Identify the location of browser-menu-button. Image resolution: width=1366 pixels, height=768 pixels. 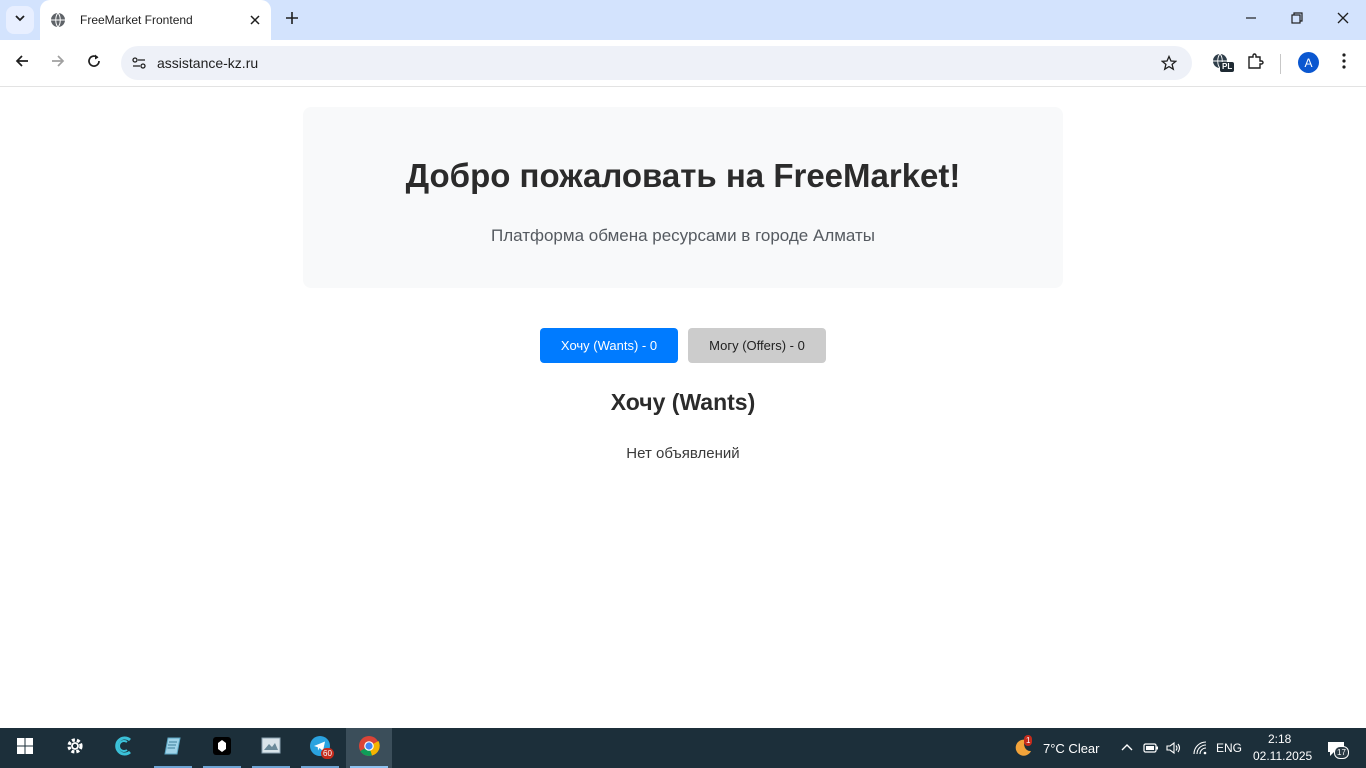
(1344, 63).